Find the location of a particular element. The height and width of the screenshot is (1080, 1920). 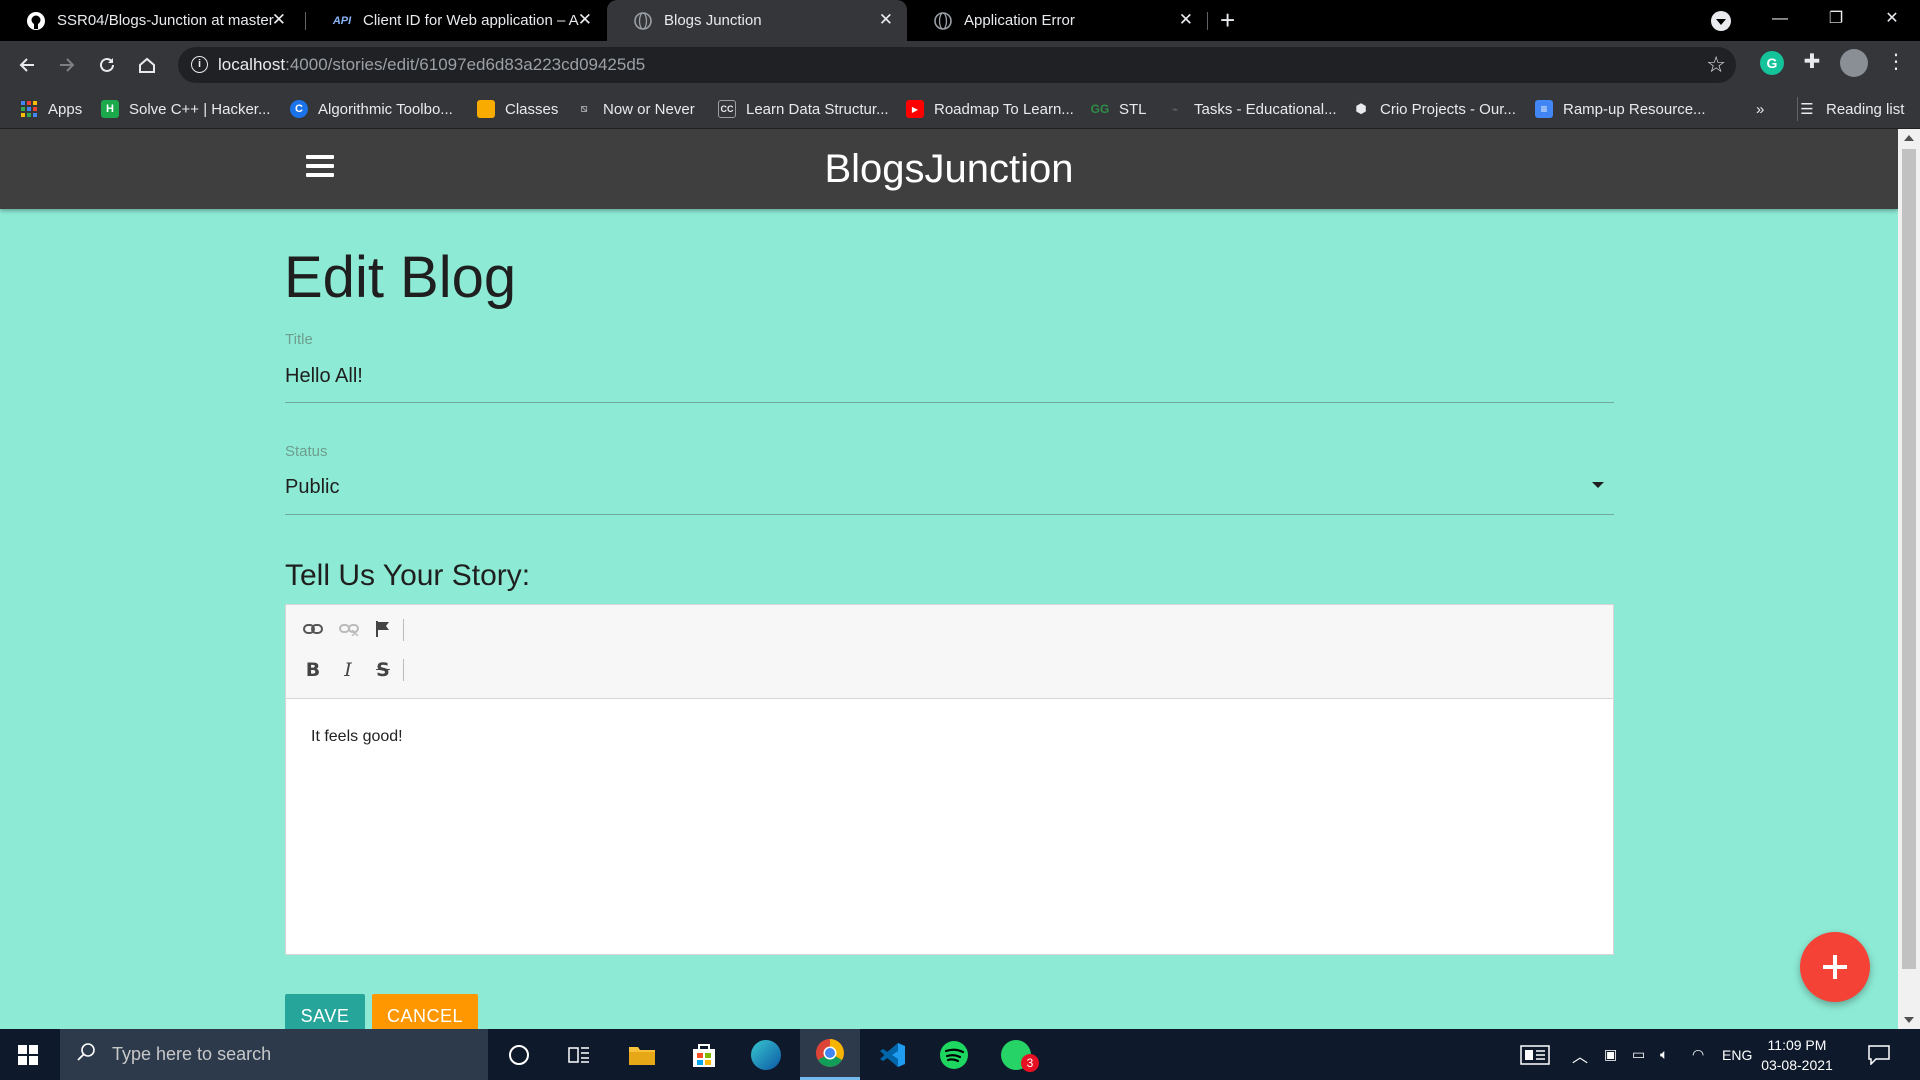

chrome-icon is located at coordinates (830, 1054).